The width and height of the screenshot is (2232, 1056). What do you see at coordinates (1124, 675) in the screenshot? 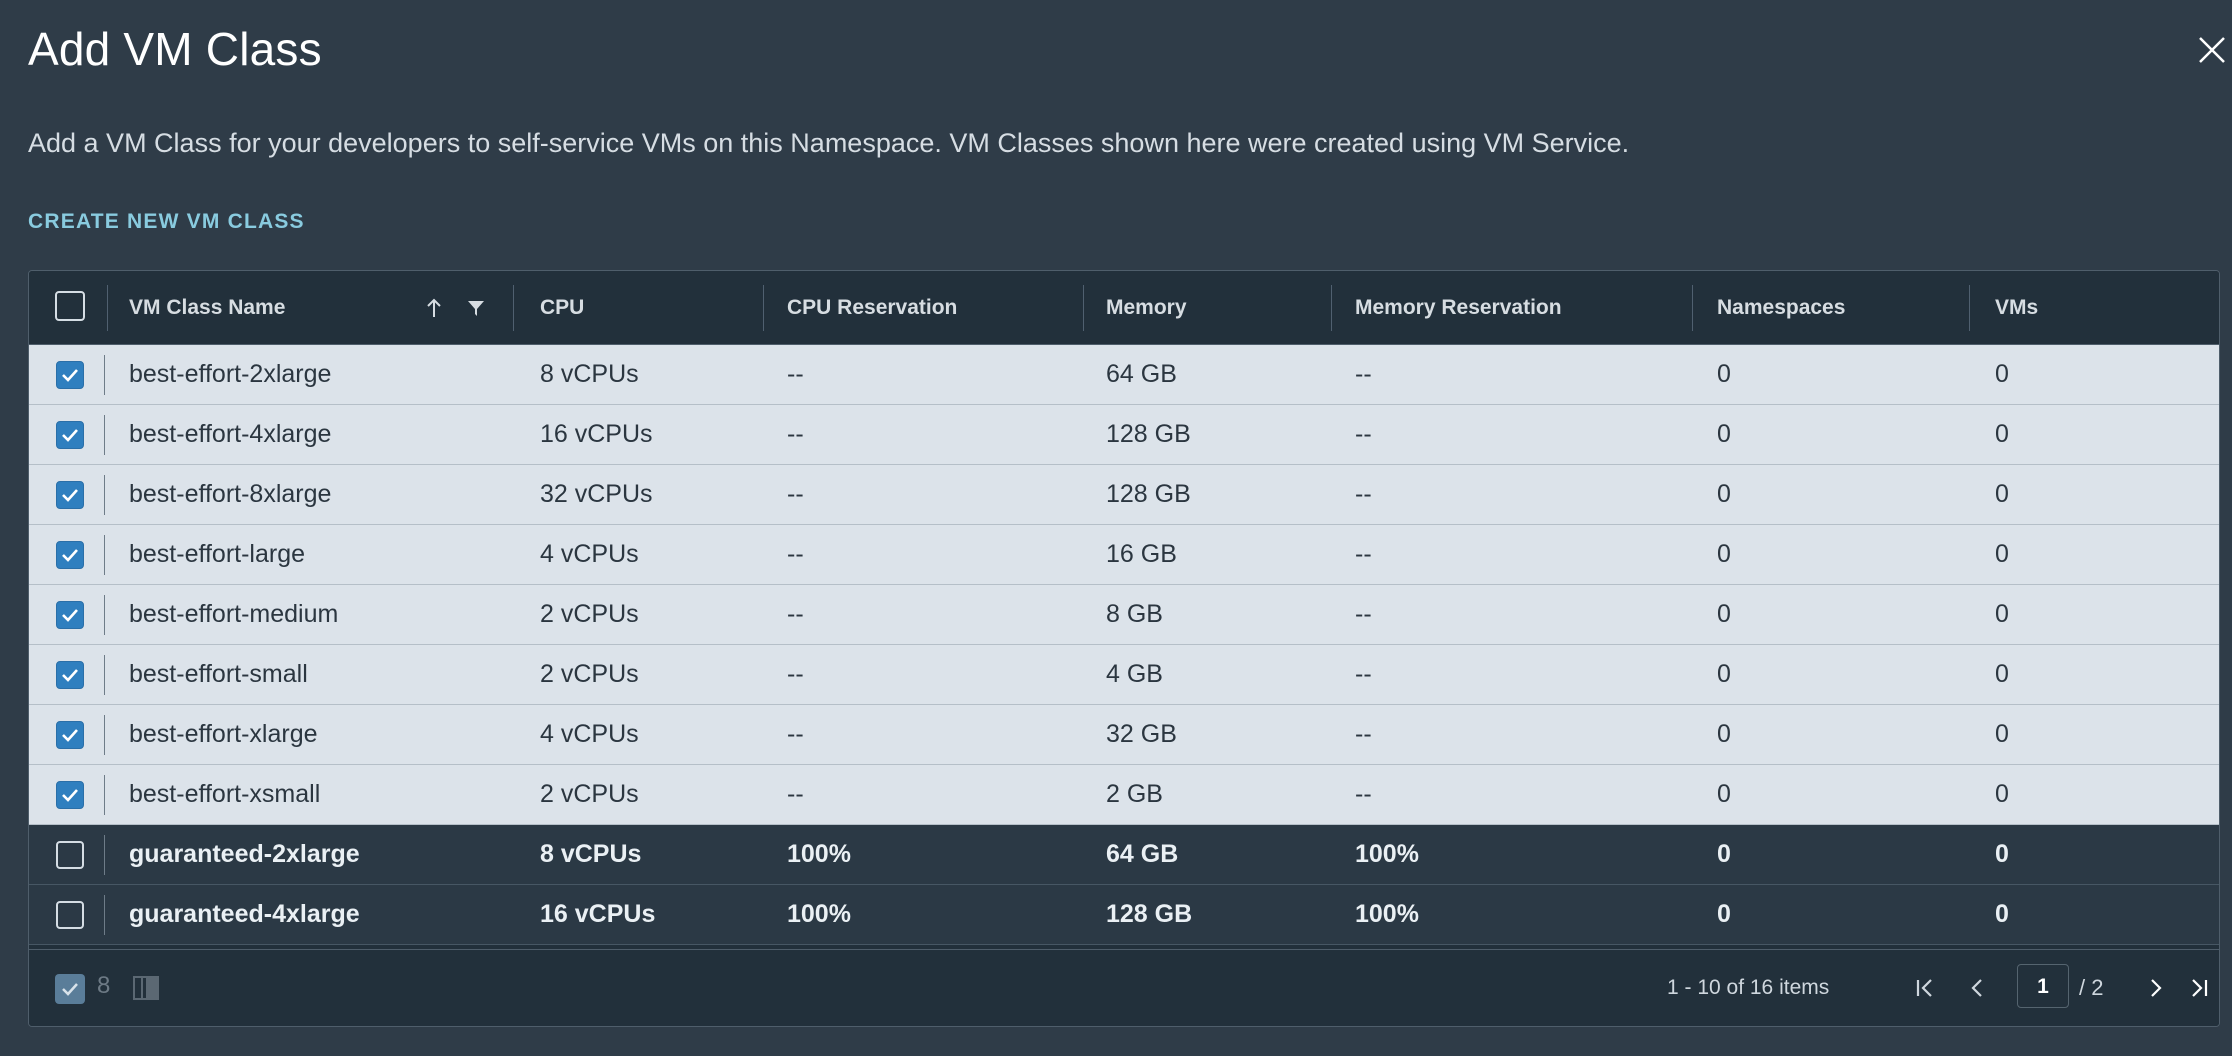
I see `table-row: best-effort-small 2 vCPUs -- 4 GB -- 0 0` at bounding box center [1124, 675].